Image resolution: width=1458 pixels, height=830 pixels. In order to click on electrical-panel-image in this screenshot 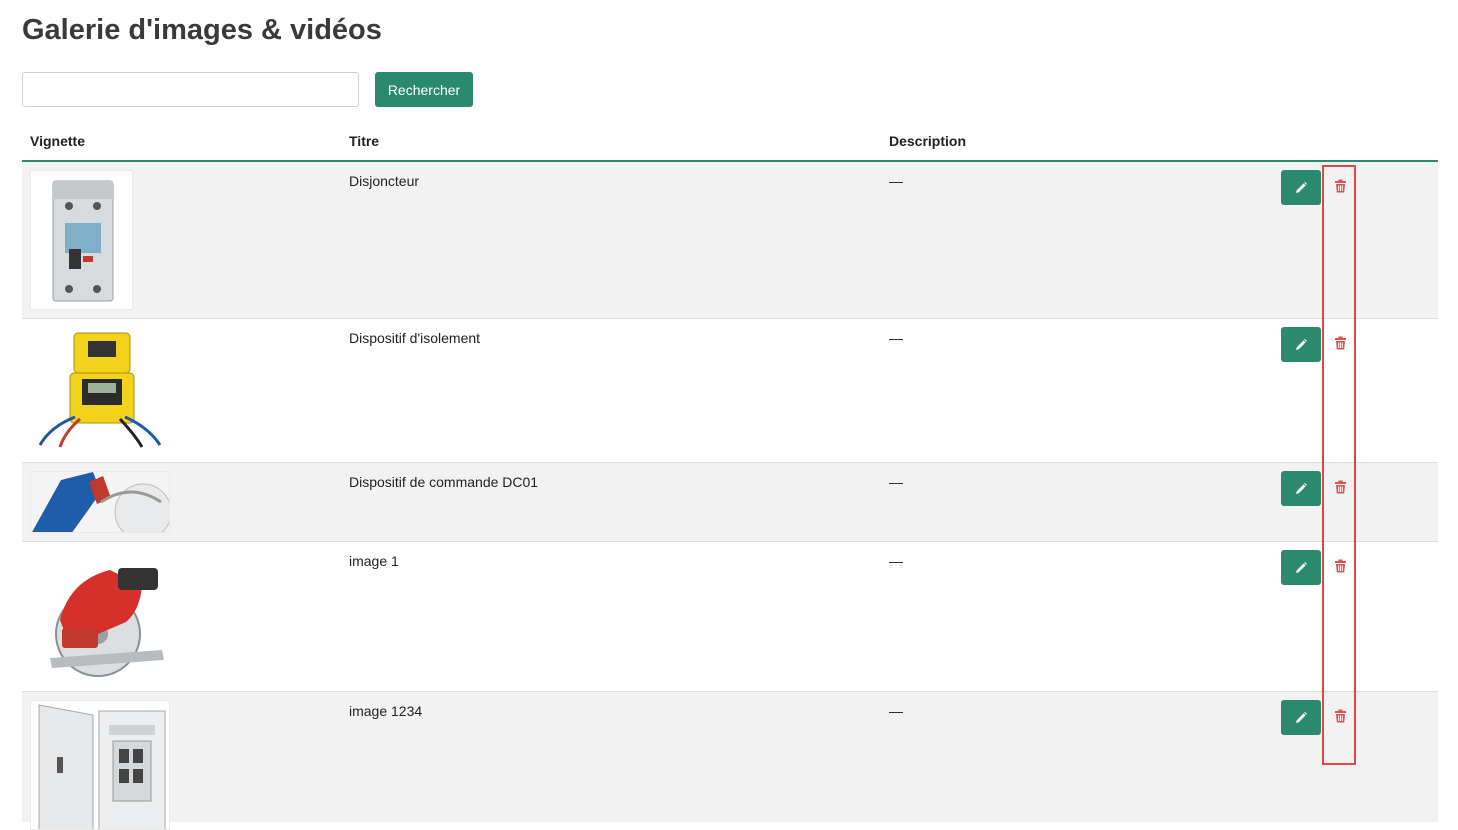, I will do `click(100, 765)`.